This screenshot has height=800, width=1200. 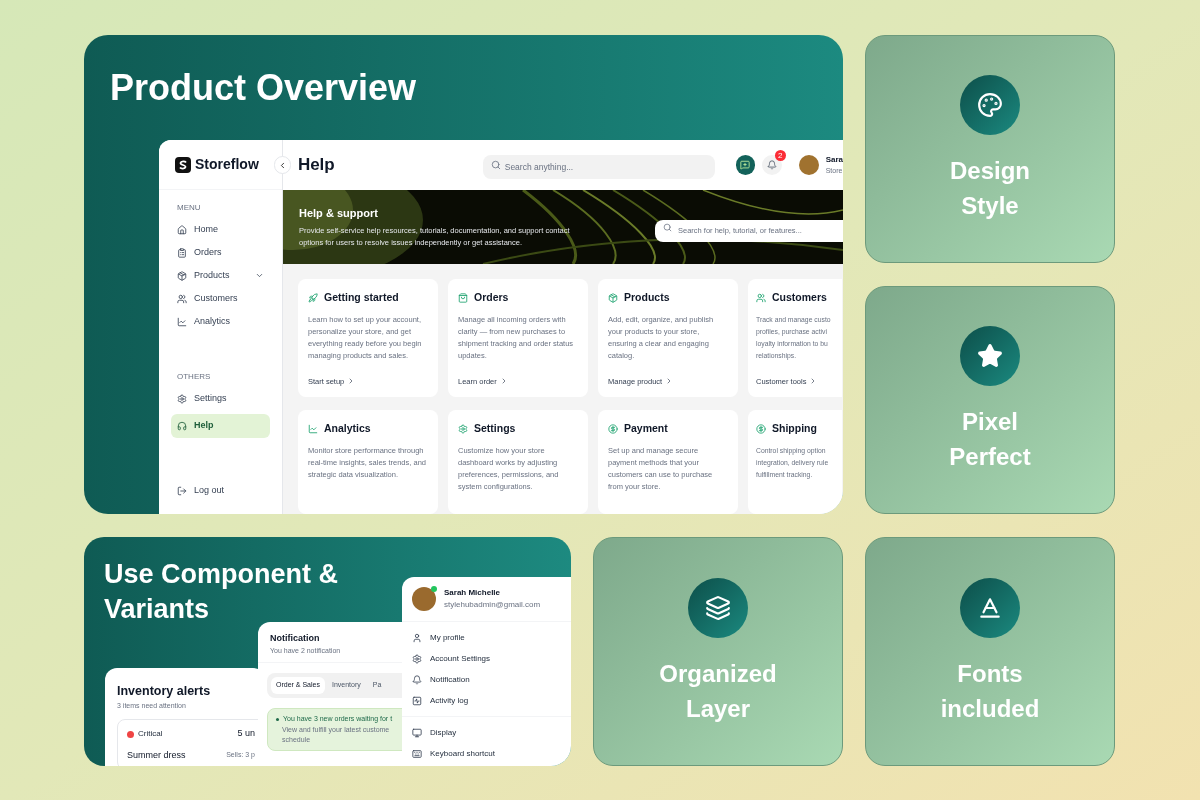 What do you see at coordinates (220, 298) in the screenshot?
I see `sidebar-item: Customers` at bounding box center [220, 298].